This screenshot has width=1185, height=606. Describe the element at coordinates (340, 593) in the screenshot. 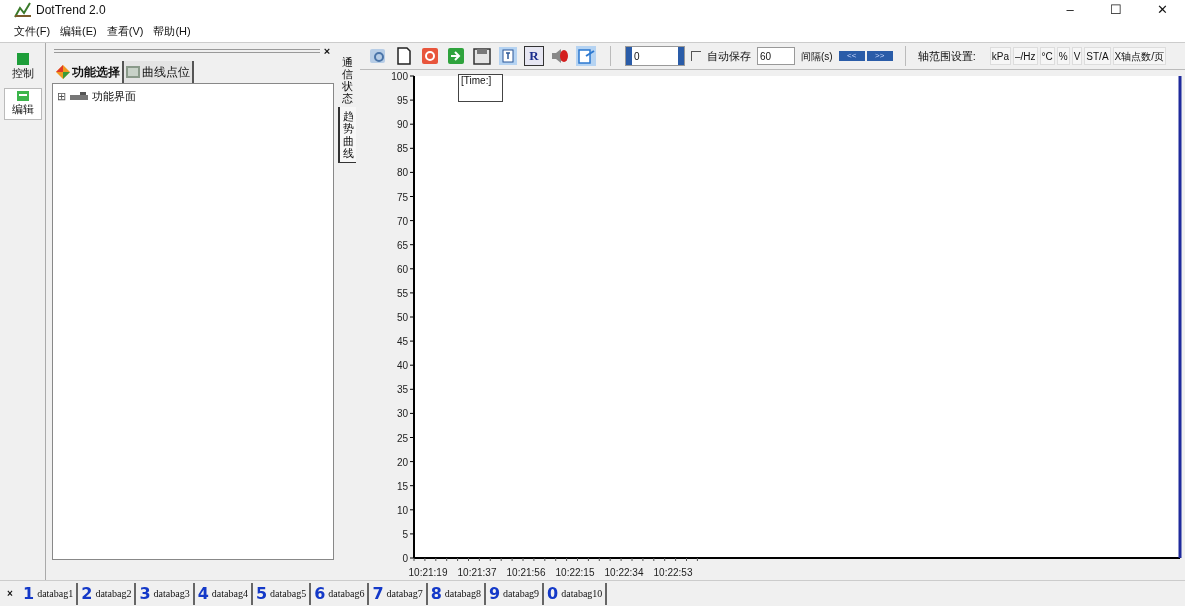

I see `databag-tab: 6 databag6` at that location.